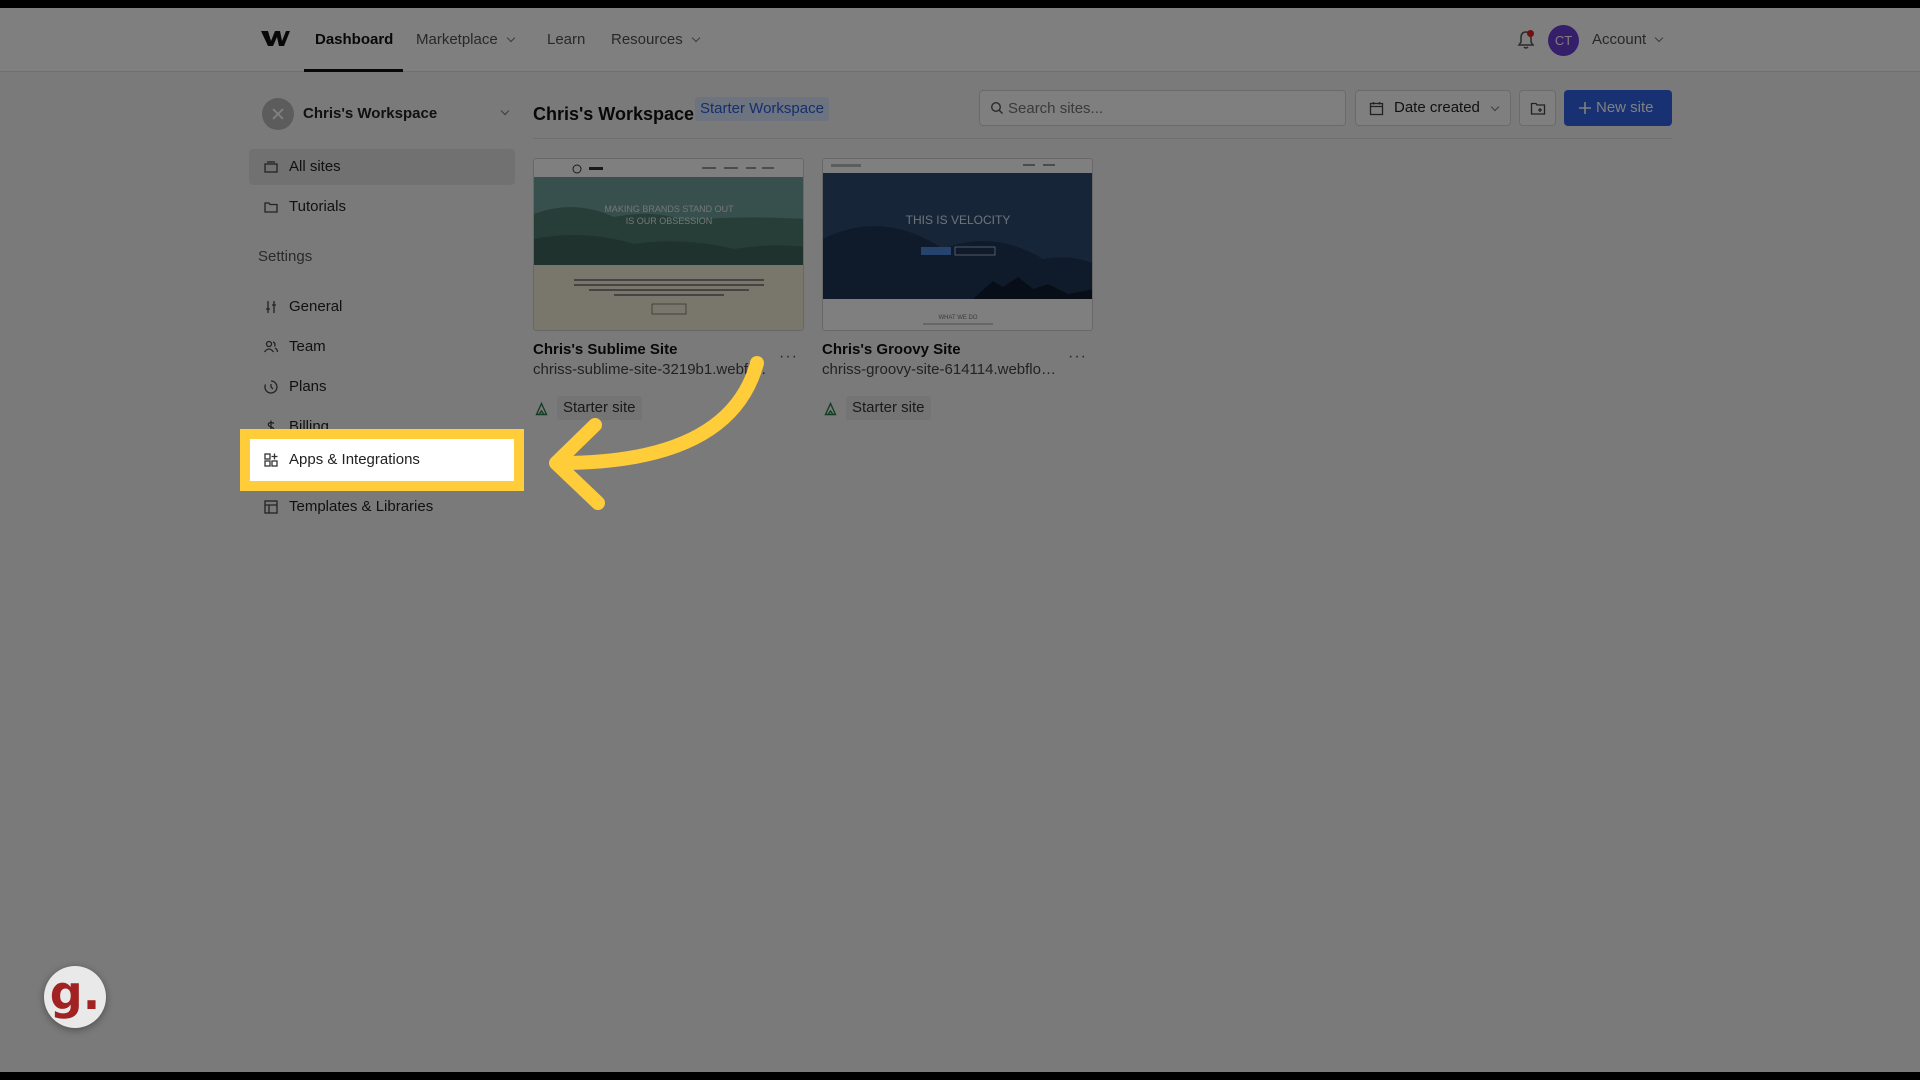 The image size is (1920, 1080). I want to click on calendar-icon, so click(1376, 109).